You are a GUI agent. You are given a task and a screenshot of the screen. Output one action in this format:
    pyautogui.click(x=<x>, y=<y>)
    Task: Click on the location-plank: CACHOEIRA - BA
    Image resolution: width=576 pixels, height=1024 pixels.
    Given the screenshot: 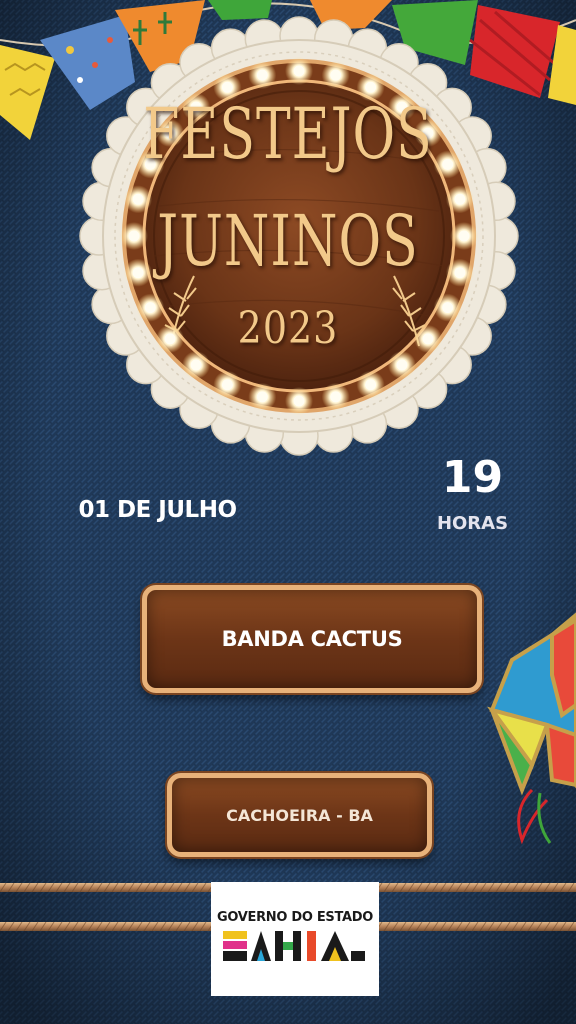 What is the action you would take?
    pyautogui.click(x=299, y=815)
    